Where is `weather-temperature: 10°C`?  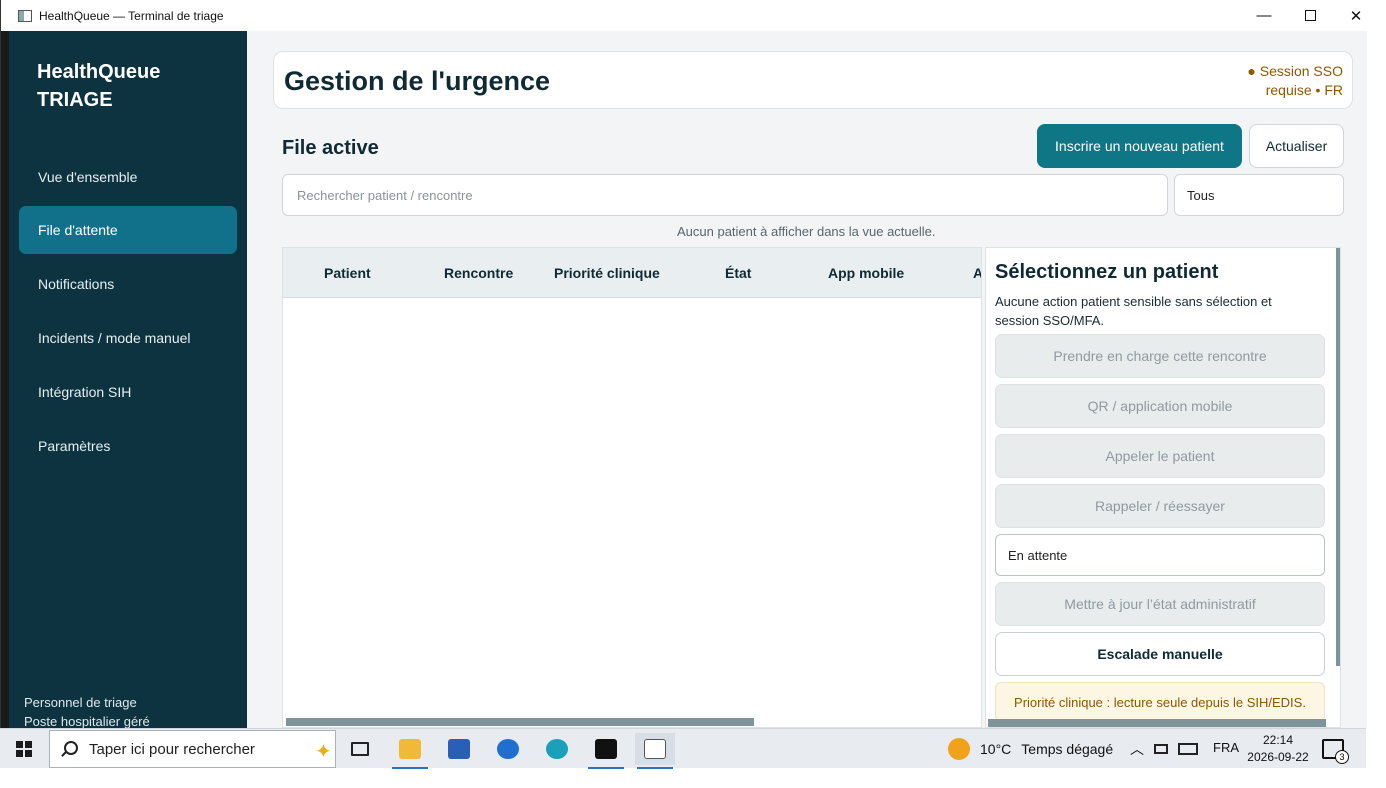
weather-temperature: 10°C is located at coordinates (996, 749).